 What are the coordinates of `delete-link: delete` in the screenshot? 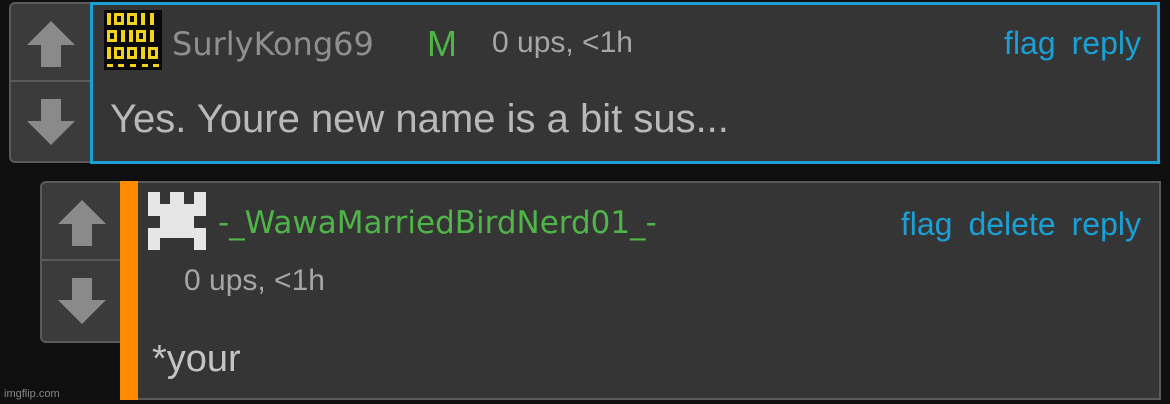 It's located at (1011, 224).